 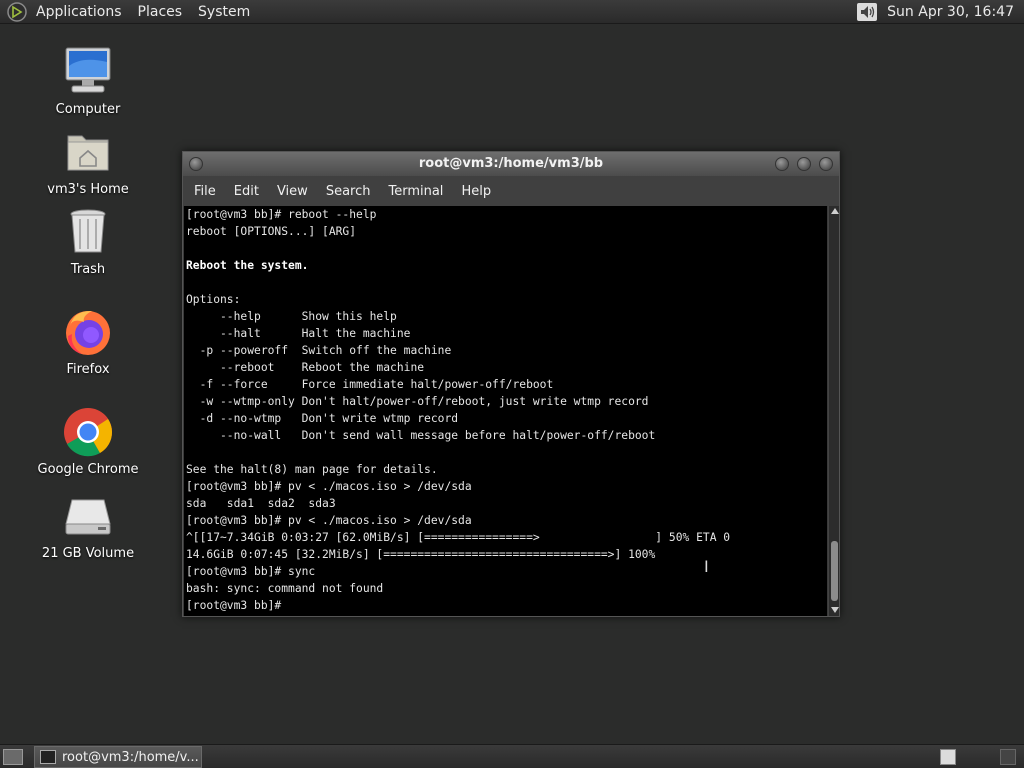 I want to click on desktop-icon-home: vm3's Home, so click(x=88, y=161).